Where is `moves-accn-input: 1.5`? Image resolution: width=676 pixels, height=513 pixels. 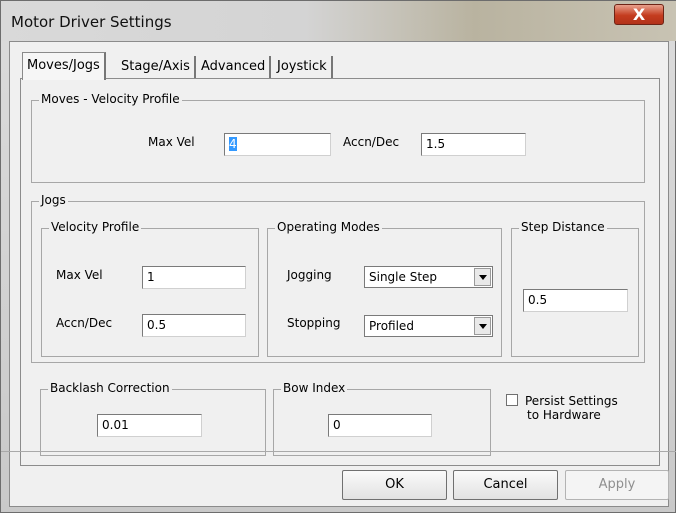
moves-accn-input: 1.5 is located at coordinates (473, 144).